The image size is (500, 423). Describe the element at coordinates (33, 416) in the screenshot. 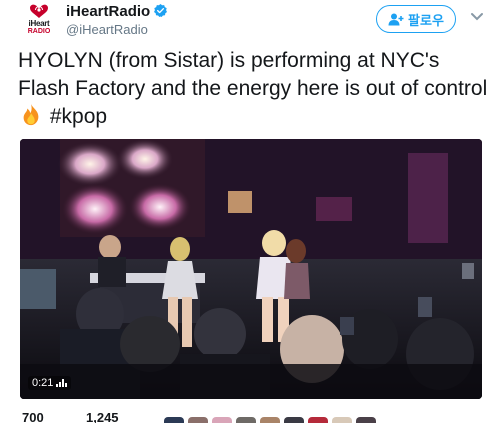

I see `retweet-count: 700` at that location.